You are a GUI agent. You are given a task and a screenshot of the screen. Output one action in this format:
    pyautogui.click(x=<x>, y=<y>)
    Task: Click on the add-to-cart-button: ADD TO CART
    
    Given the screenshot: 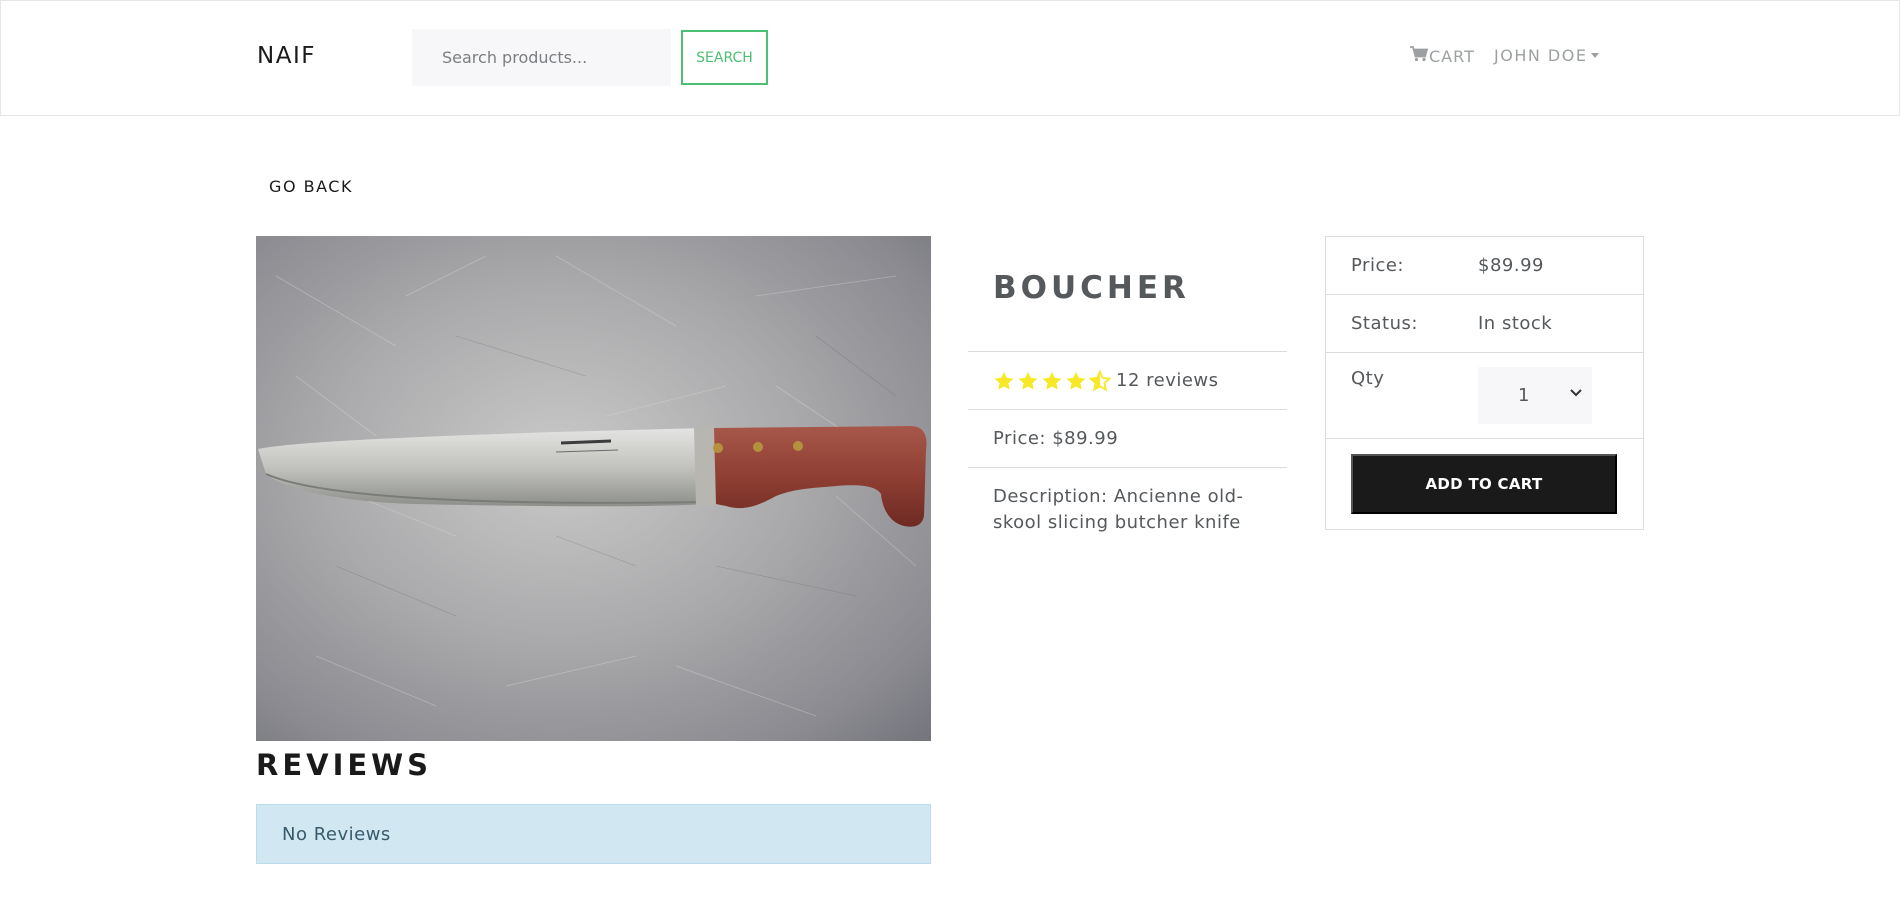 What is the action you would take?
    pyautogui.click(x=1484, y=484)
    